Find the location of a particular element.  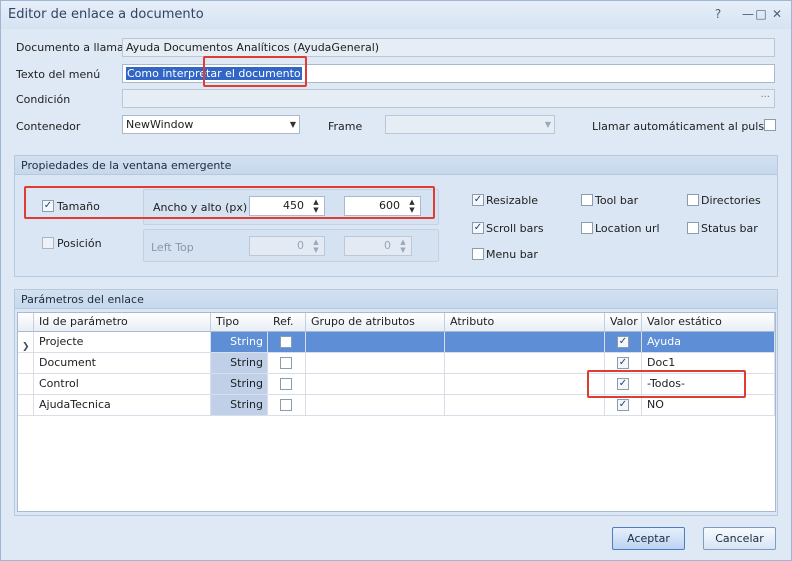

row-indicator: ❯ is located at coordinates (26, 342).